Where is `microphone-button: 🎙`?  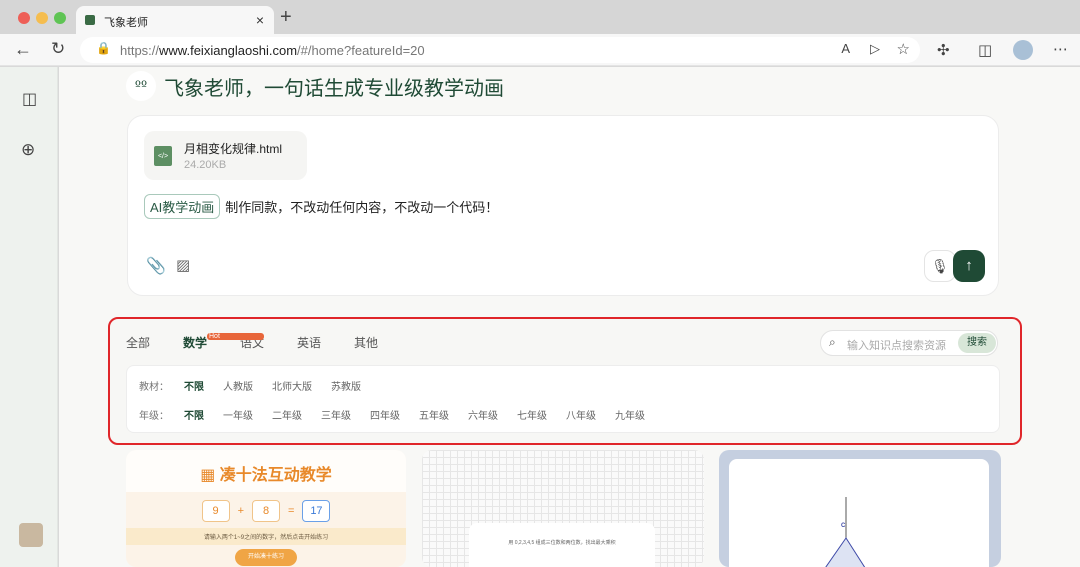
microphone-button: 🎙 is located at coordinates (940, 266).